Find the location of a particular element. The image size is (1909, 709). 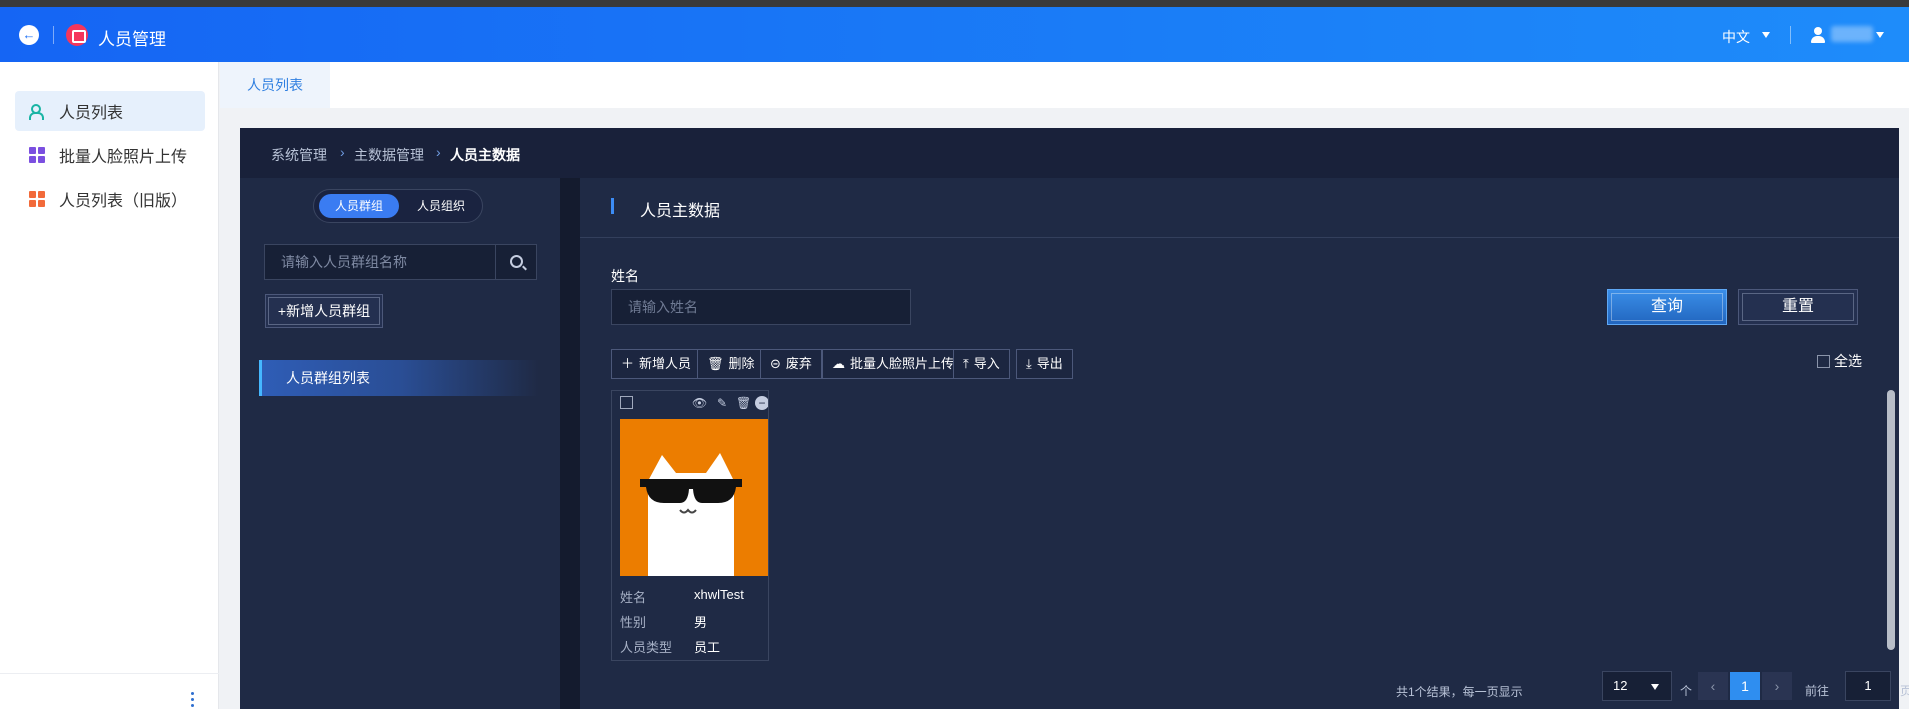

group-search-button is located at coordinates (516, 262).